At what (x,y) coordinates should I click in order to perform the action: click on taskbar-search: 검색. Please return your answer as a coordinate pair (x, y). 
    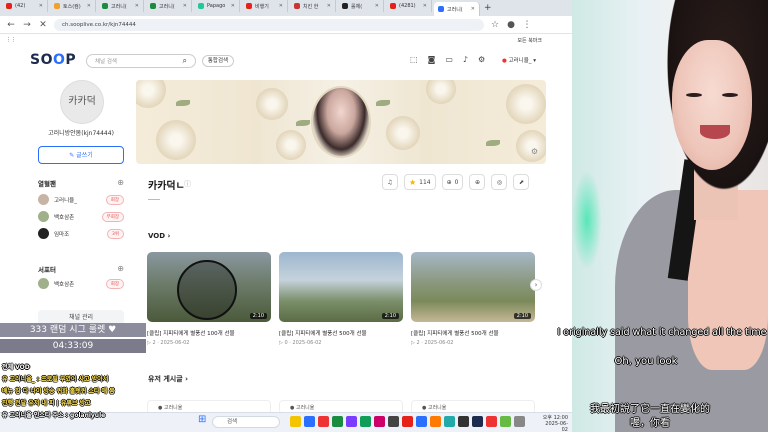
    Looking at the image, I should click on (246, 422).